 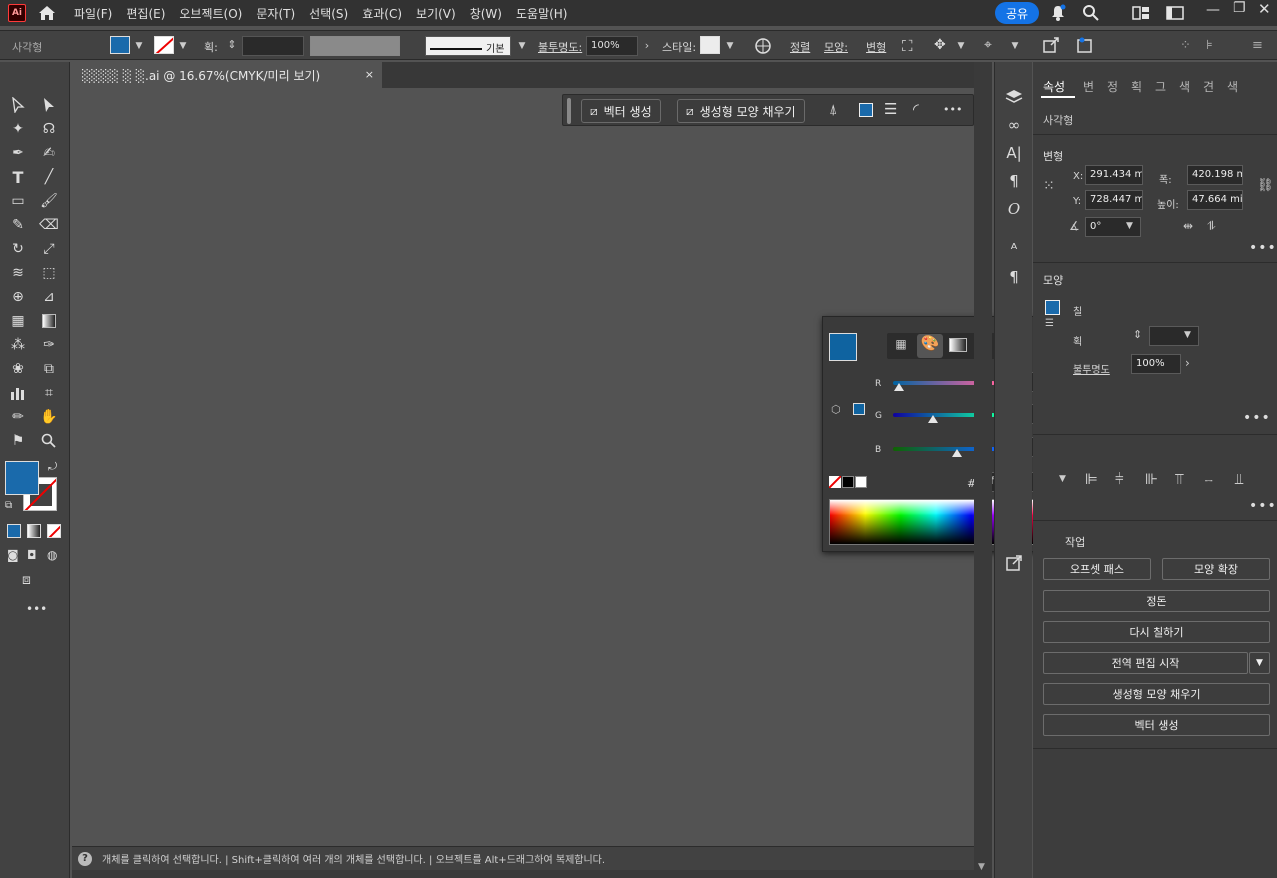 I want to click on fill-color-box, so click(x=22, y=478).